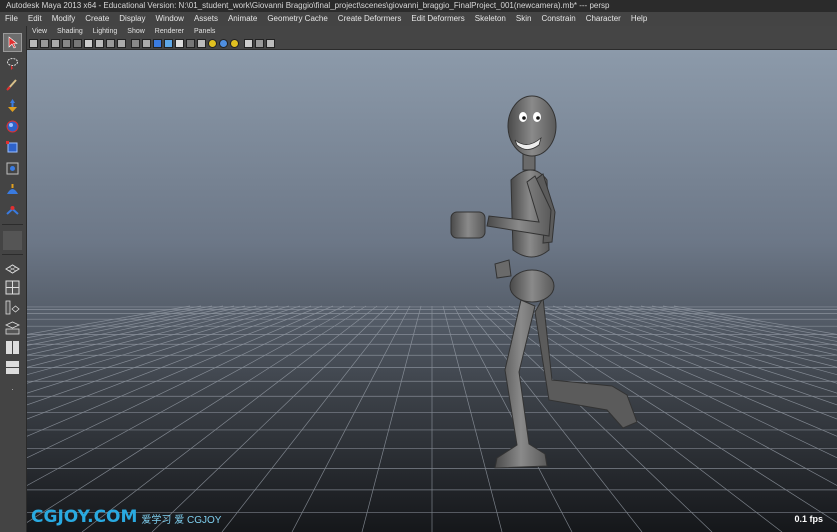 The image size is (837, 532). Describe the element at coordinates (12, 267) in the screenshot. I see `single-perspective-layout-icon` at that location.